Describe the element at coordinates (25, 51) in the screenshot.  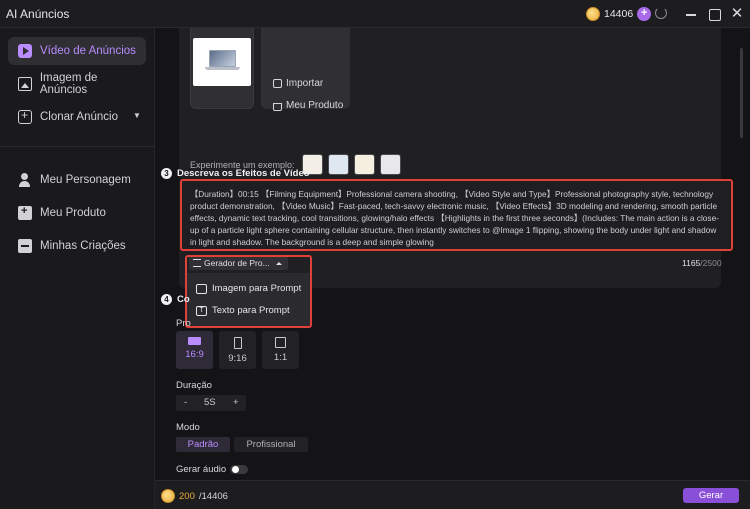
I see `video-icon` at that location.